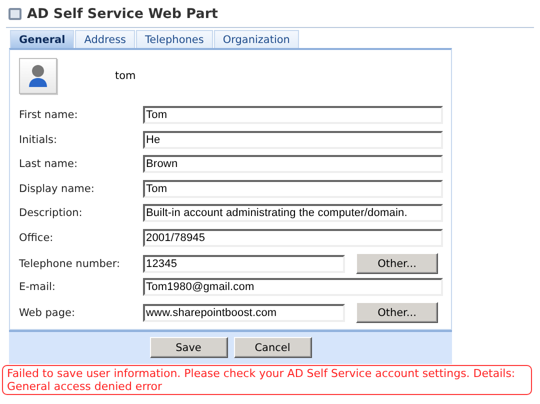 Image resolution: width=540 pixels, height=404 pixels. I want to click on user-name: tom, so click(125, 76).